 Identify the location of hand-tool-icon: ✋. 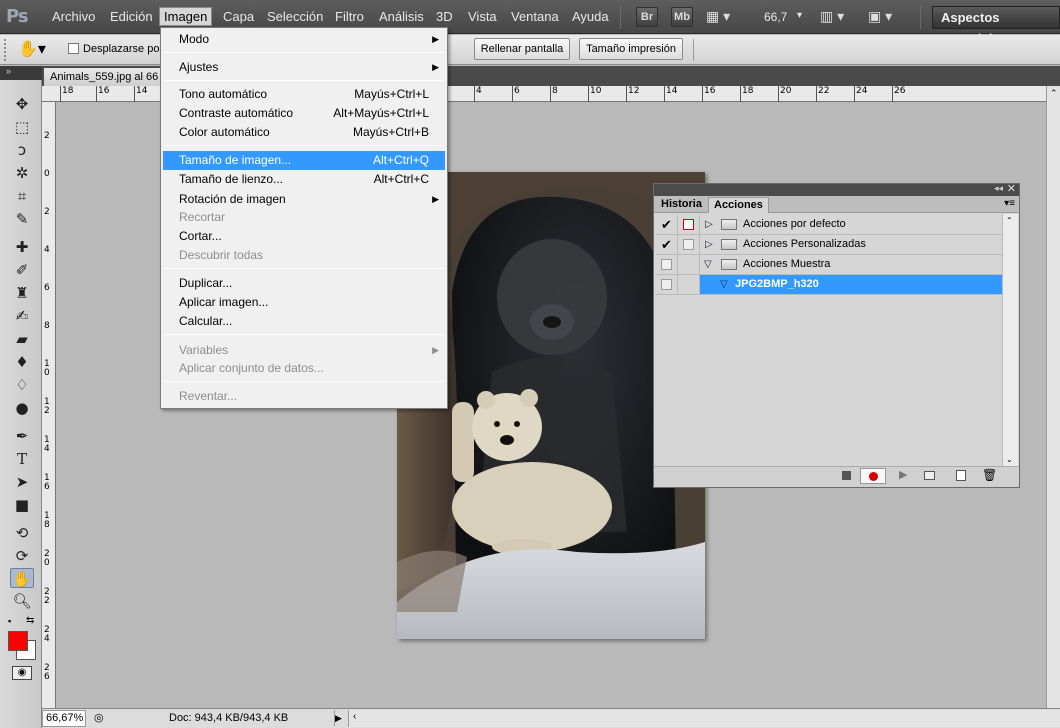
(22, 578).